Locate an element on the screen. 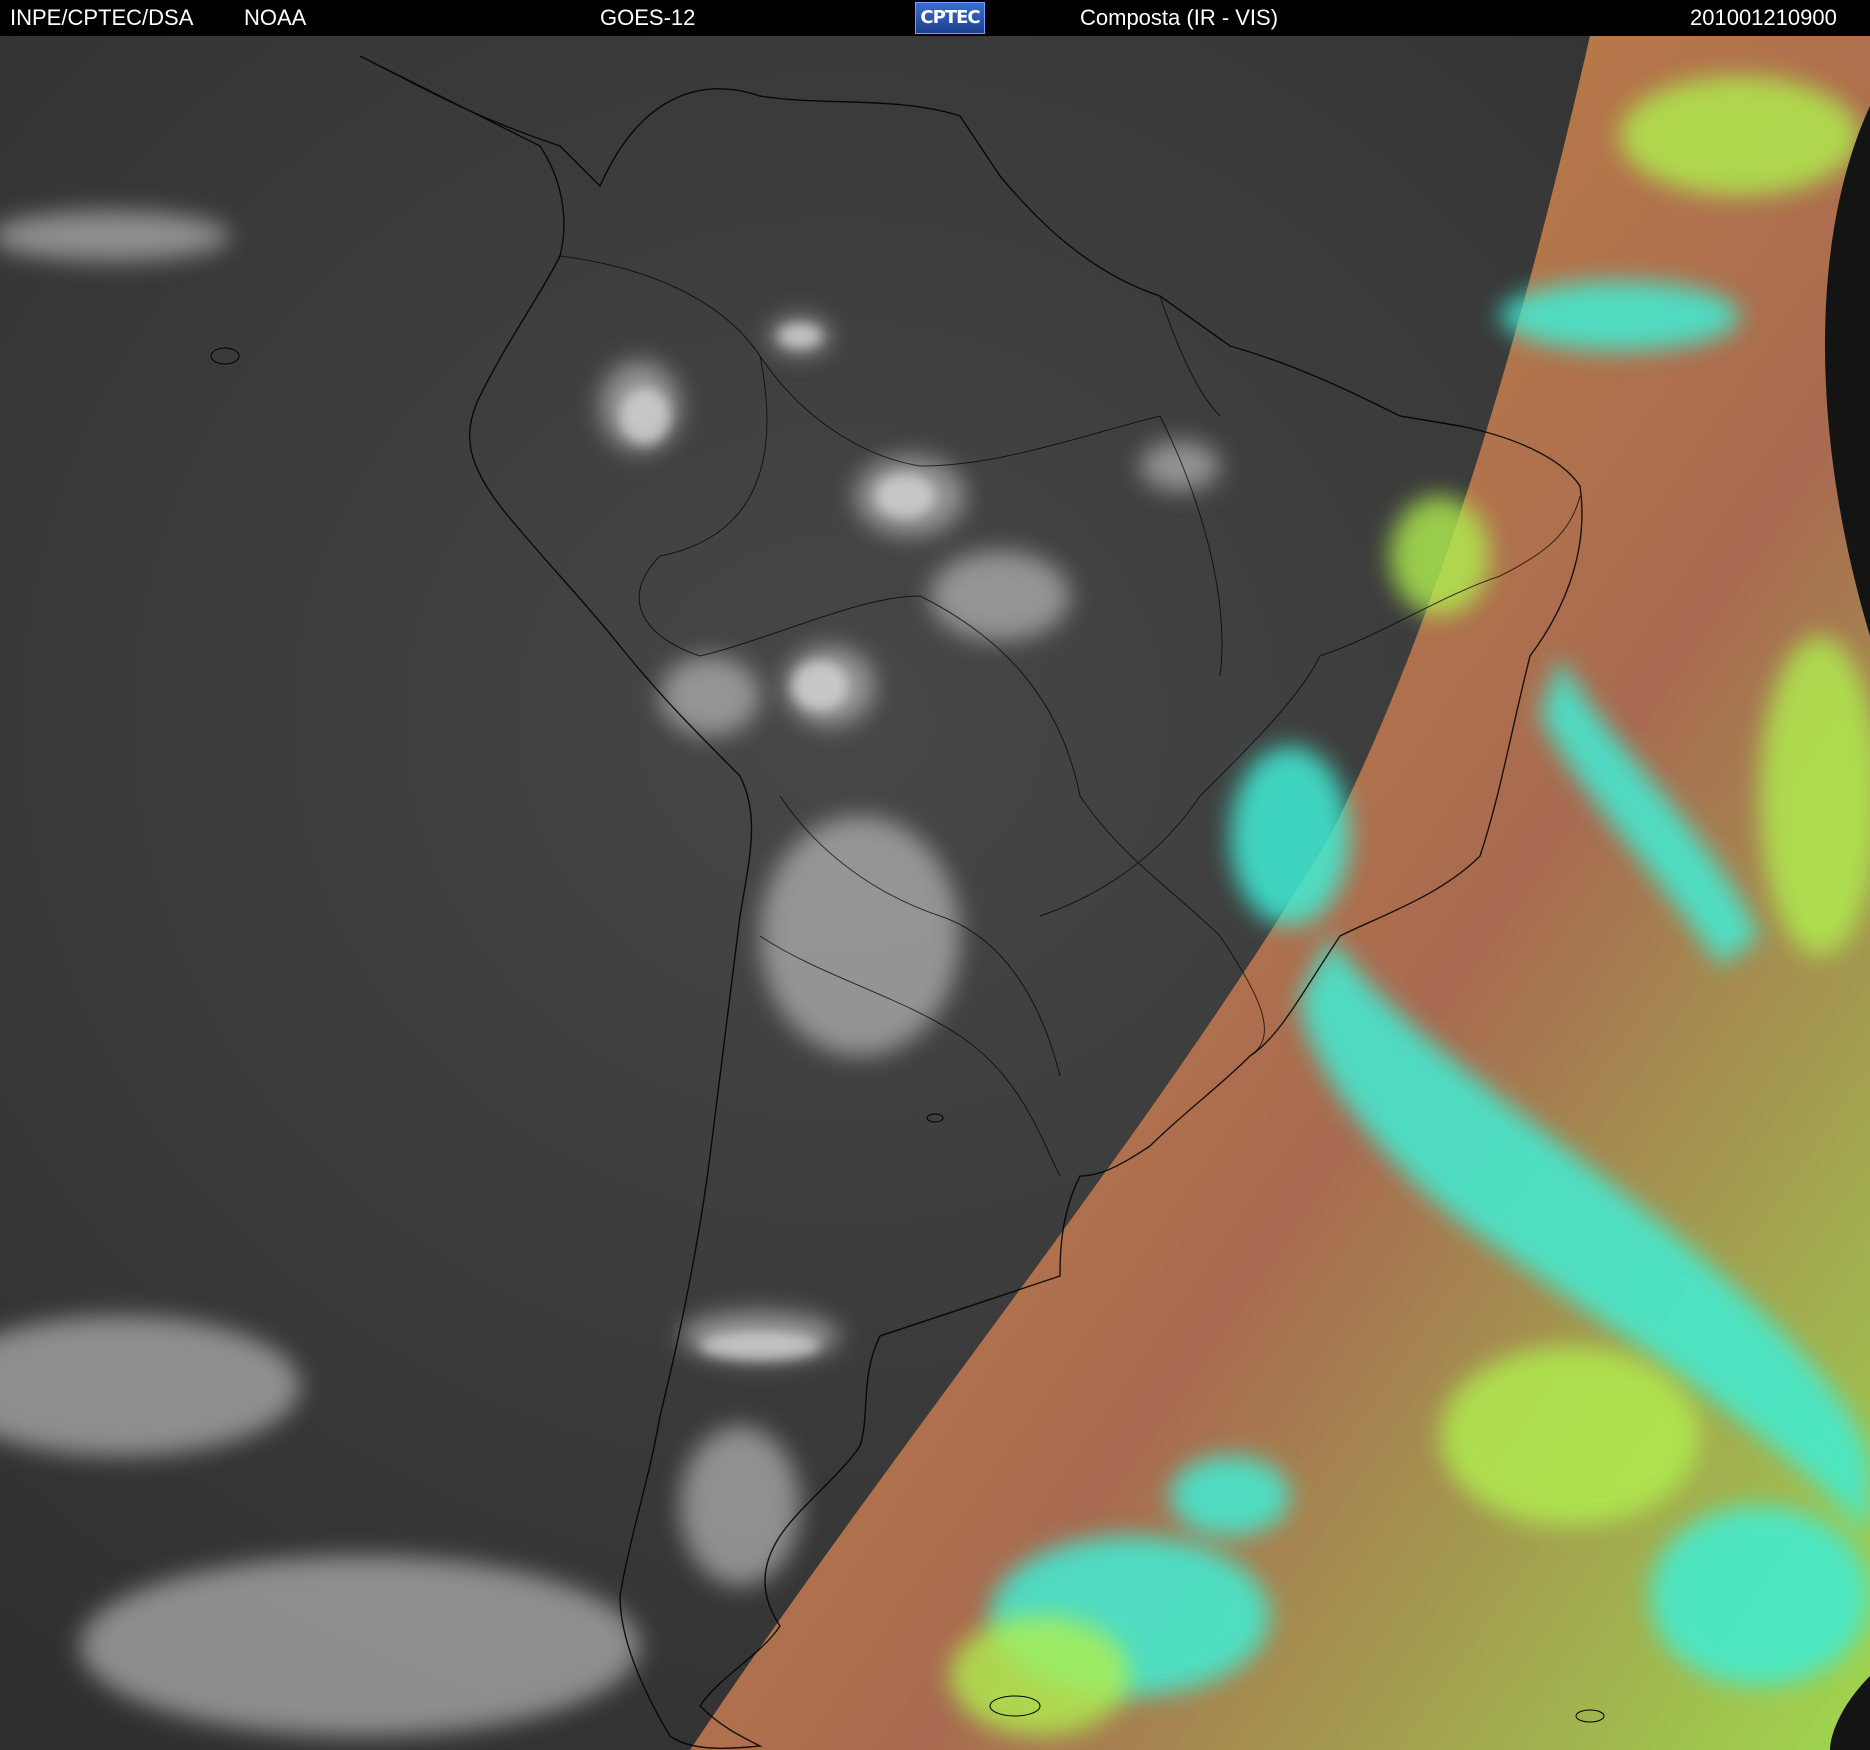 The image size is (1870, 1750). timestamp-label: 201001210900 is located at coordinates (1763, 17).